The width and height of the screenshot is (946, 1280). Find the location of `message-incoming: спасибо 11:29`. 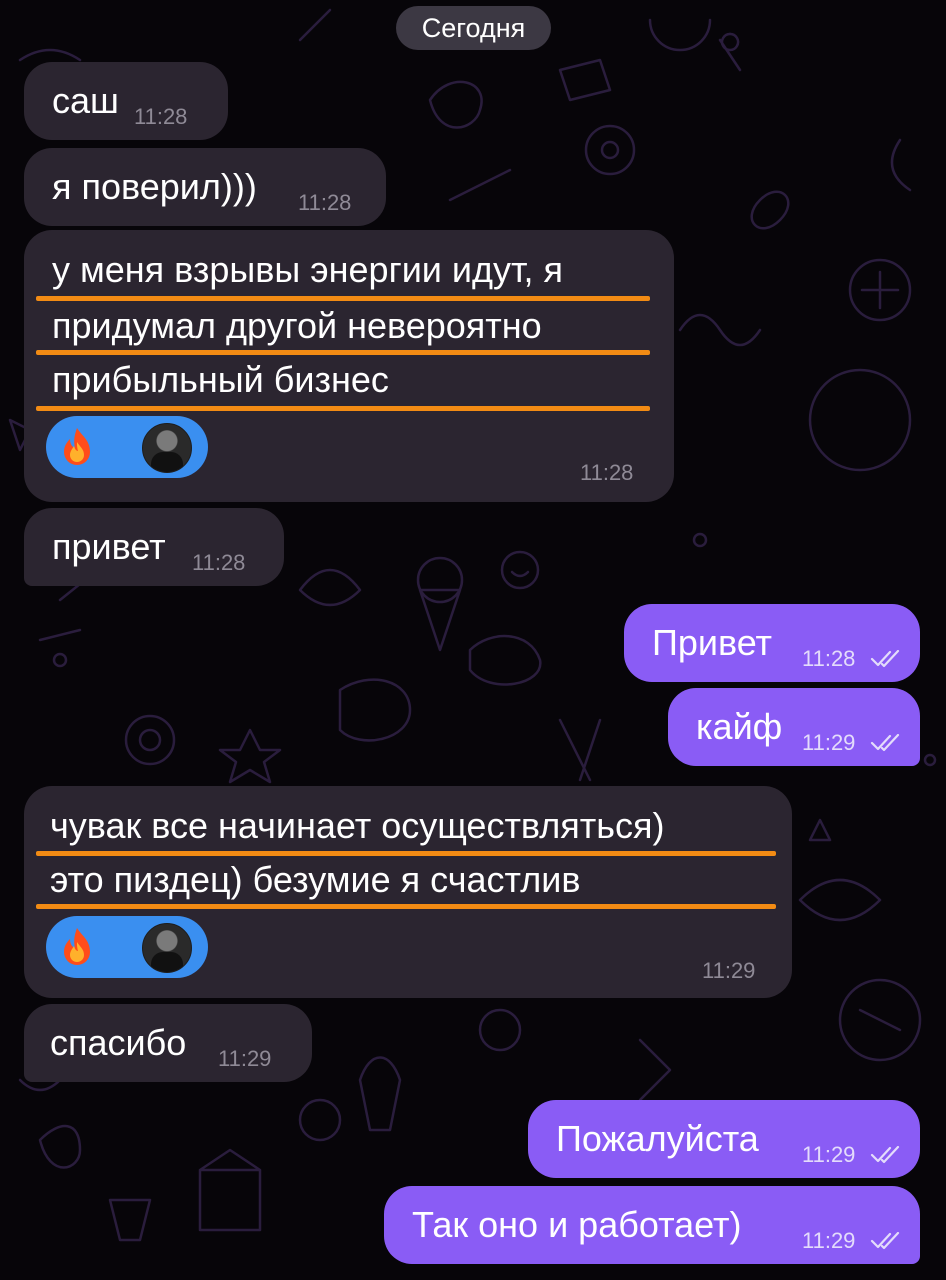

message-incoming: спасибо 11:29 is located at coordinates (168, 1043).